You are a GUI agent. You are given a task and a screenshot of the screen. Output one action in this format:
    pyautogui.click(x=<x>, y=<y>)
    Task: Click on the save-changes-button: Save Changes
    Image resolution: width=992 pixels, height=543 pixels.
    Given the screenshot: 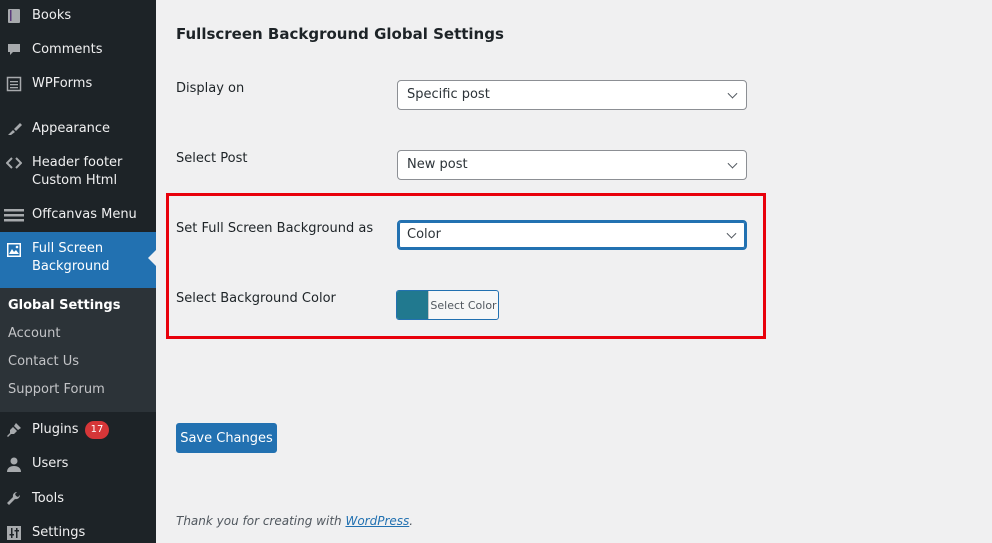 What is the action you would take?
    pyautogui.click(x=226, y=438)
    